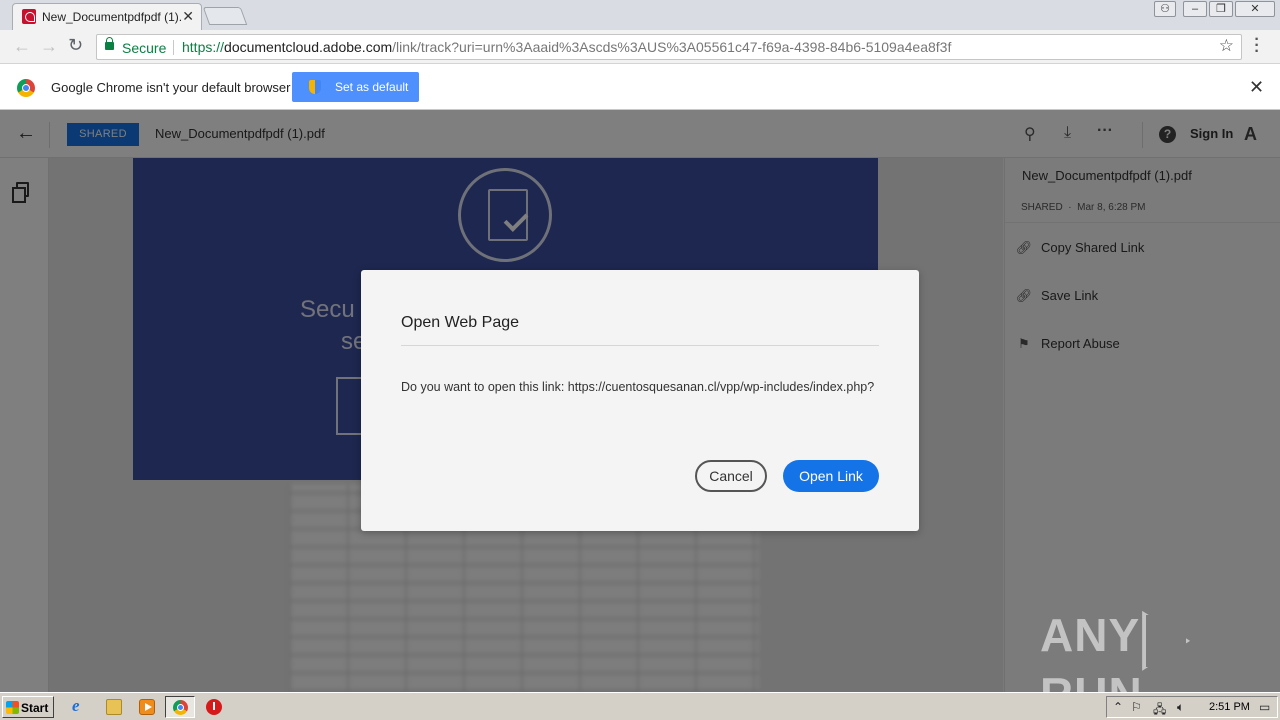 This screenshot has height=720, width=1280. What do you see at coordinates (1159, 710) in the screenshot?
I see `network-icon: 🖧︎` at bounding box center [1159, 710].